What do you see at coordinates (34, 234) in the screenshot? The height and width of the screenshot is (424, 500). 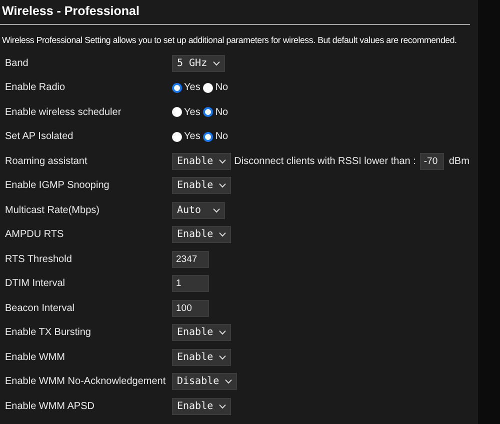 I see `setting-label: AMPDU RTS` at bounding box center [34, 234].